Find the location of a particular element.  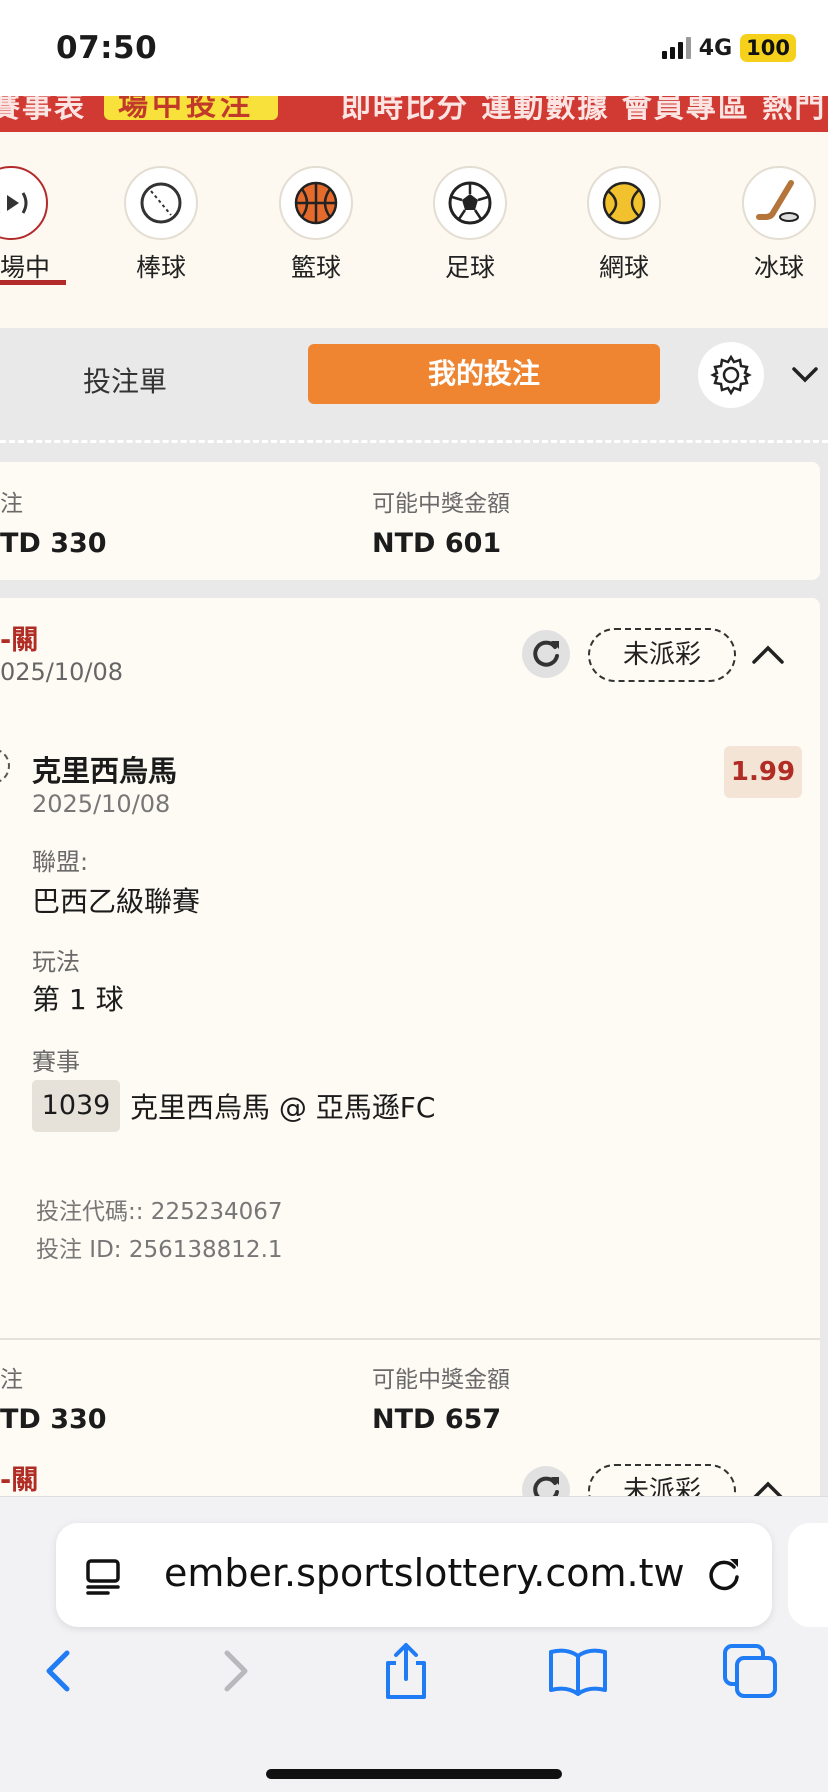

sport-label: 棒球 is located at coordinates (160, 267).